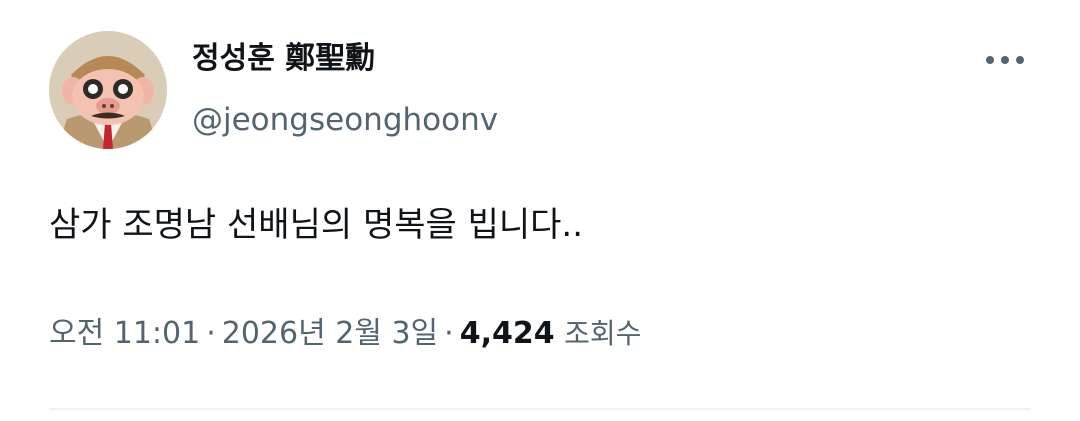 The width and height of the screenshot is (1080, 421). I want to click on author-handle: @jeongseonghoonv, so click(345, 120).